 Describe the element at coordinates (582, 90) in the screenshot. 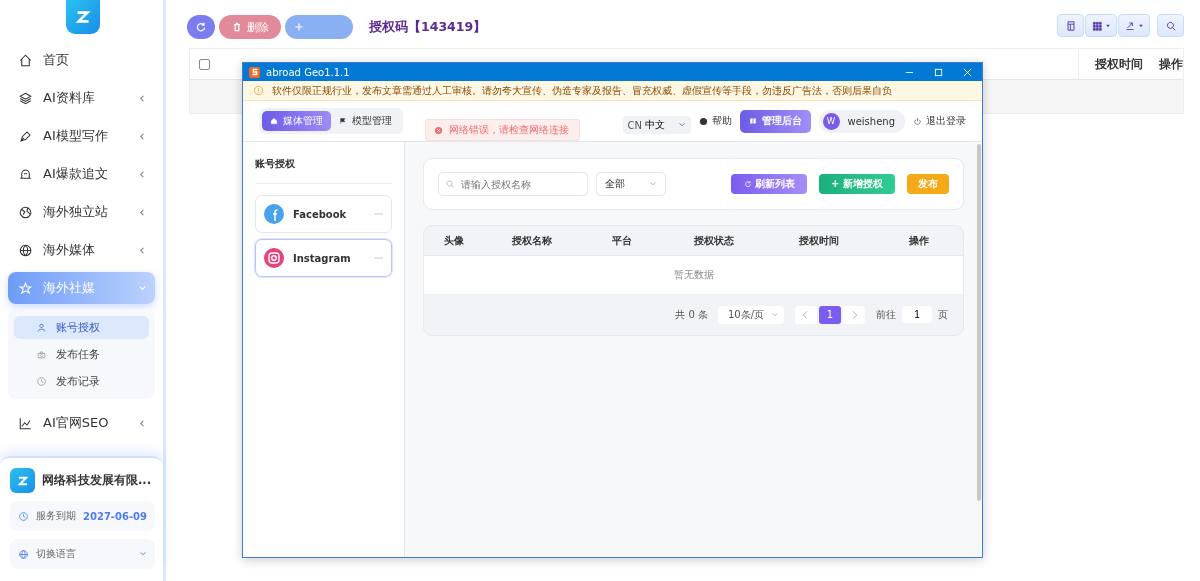

I see `warning-text: 软件仅限正规行业，发布文章需通过人工审核。请勿夸大宣传、伪造专家及报告、冒充权威、虚假宣传等手段，勿违反广告法，否则后果自负` at that location.